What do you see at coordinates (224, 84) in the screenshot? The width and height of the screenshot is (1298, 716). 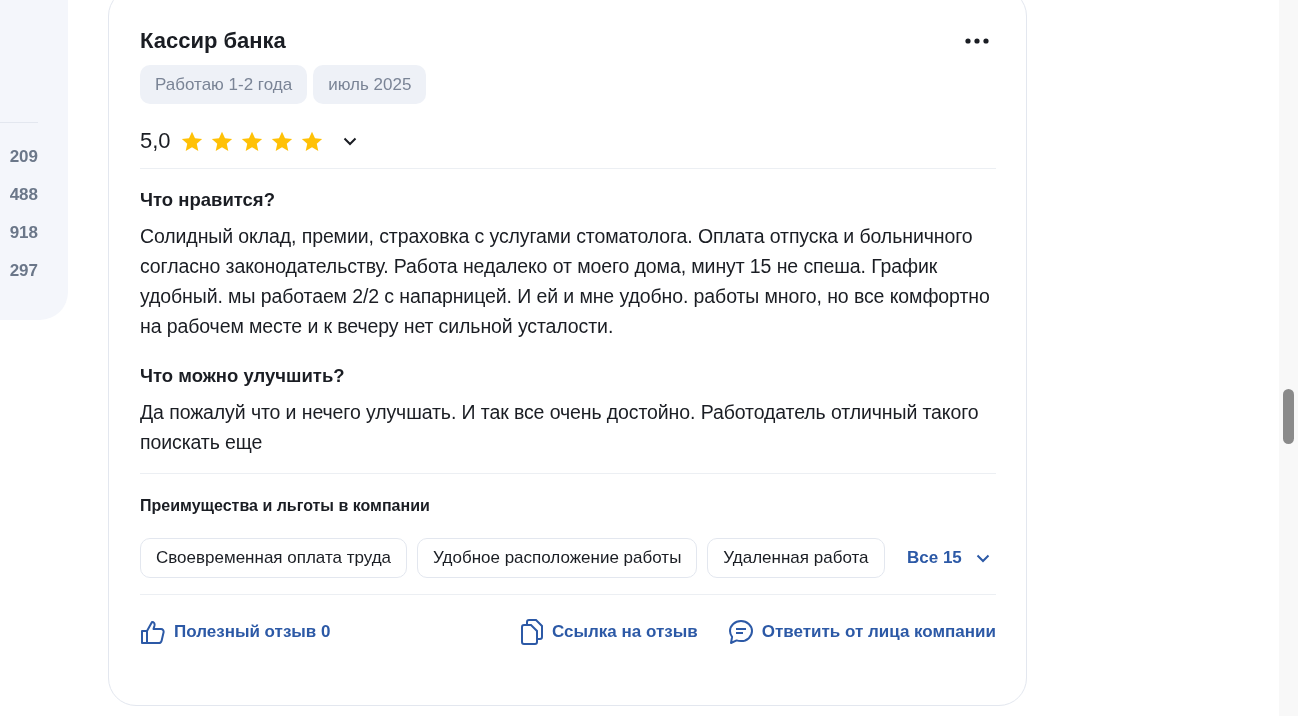 I see `tag: Работаю 1-2 года` at bounding box center [224, 84].